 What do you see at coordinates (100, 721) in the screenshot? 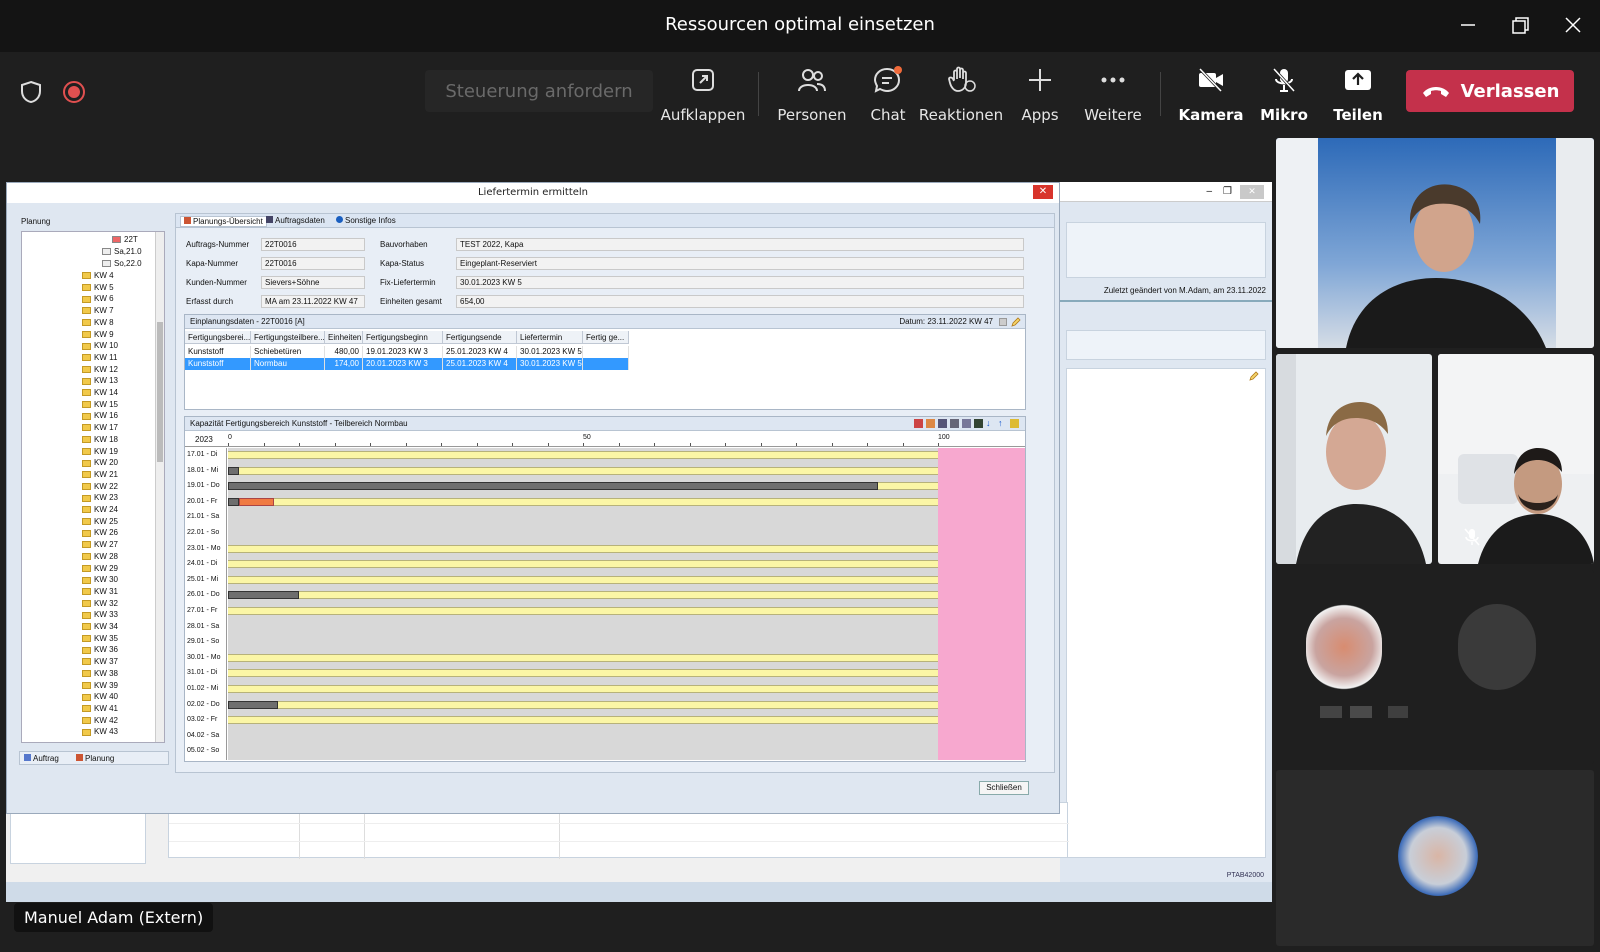
I see `tree-item-week: KW 42` at bounding box center [100, 721].